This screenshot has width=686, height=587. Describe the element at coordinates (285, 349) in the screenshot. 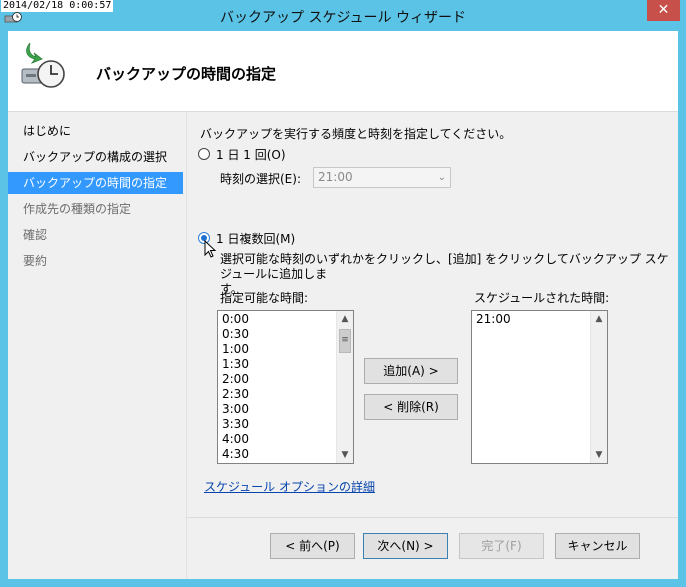

I see `list-item: 1:00` at that location.